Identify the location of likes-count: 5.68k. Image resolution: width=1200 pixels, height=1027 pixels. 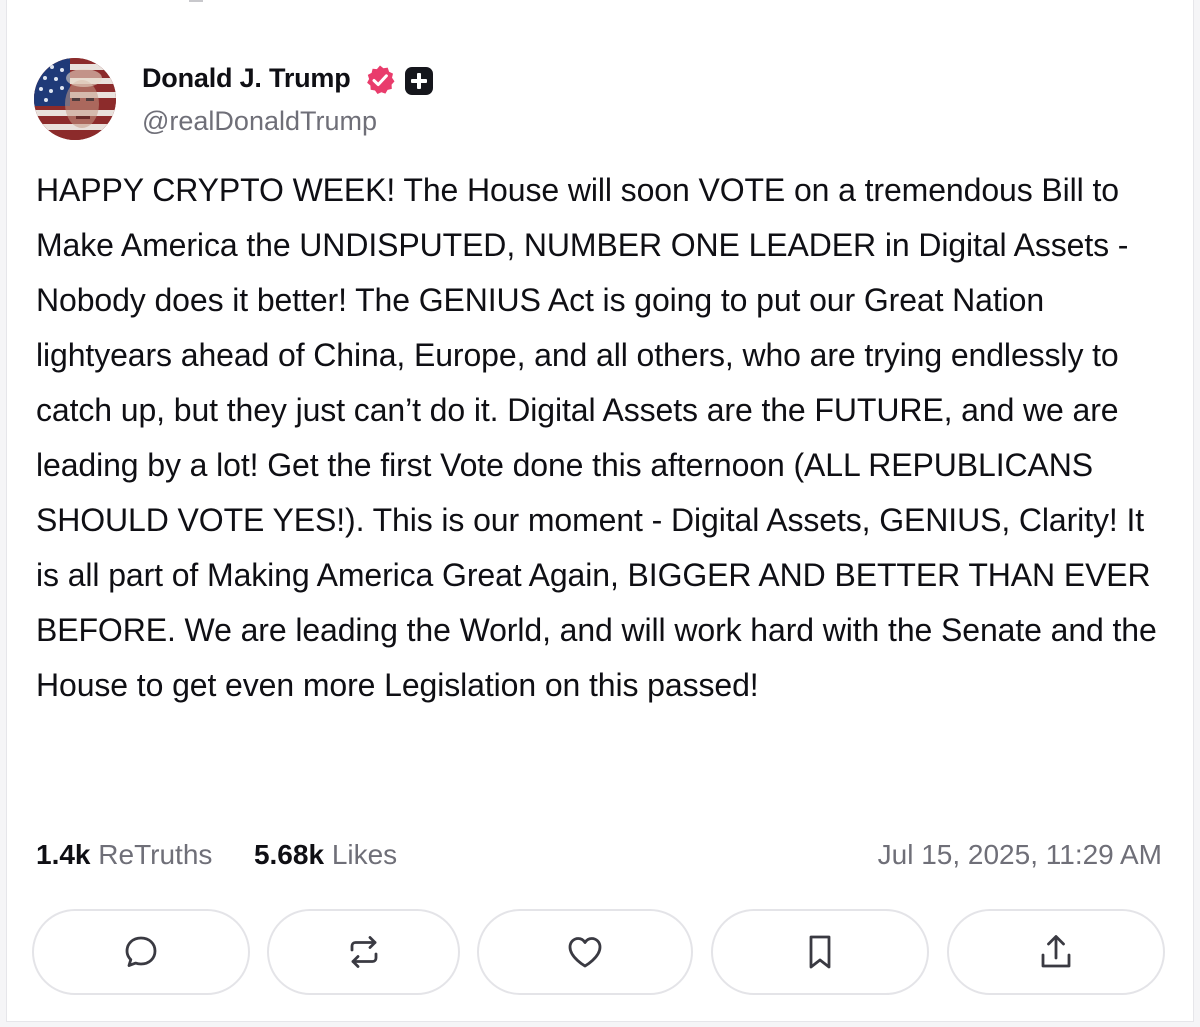
(289, 854).